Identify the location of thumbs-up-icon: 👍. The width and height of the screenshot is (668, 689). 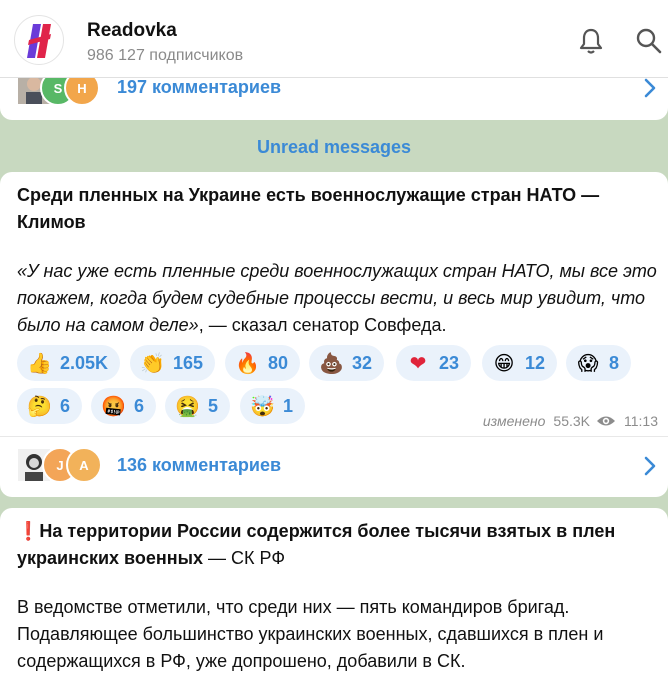
(39, 363).